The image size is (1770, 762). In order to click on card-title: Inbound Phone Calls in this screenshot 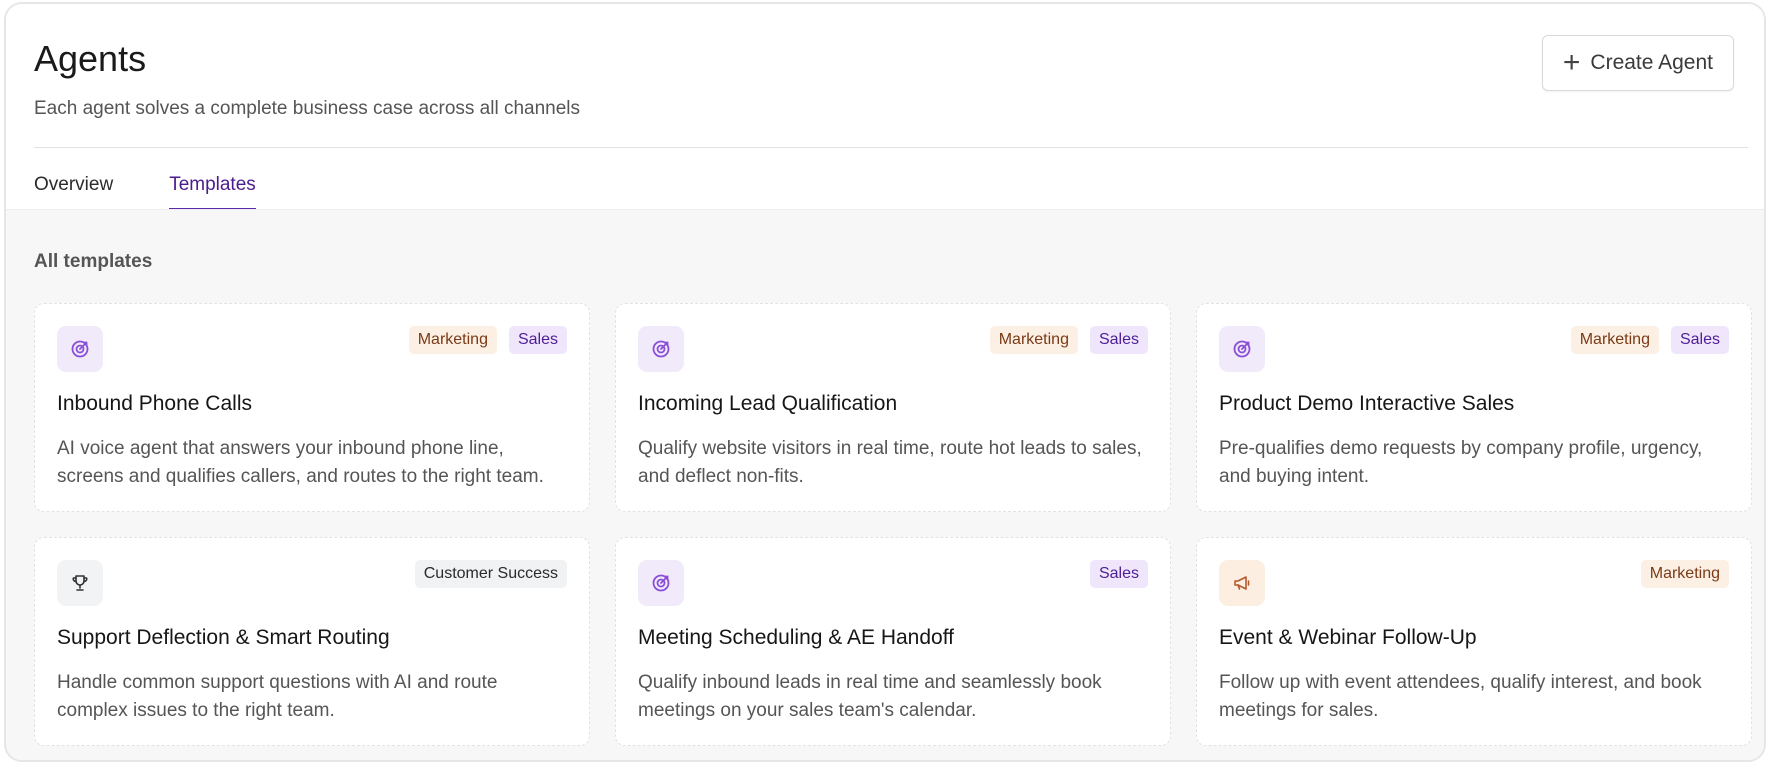, I will do `click(154, 403)`.